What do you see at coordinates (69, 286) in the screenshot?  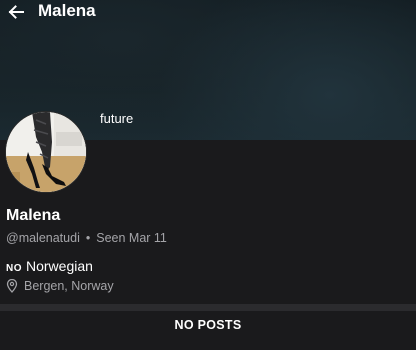 I see `location-text: Bergen, Norway` at bounding box center [69, 286].